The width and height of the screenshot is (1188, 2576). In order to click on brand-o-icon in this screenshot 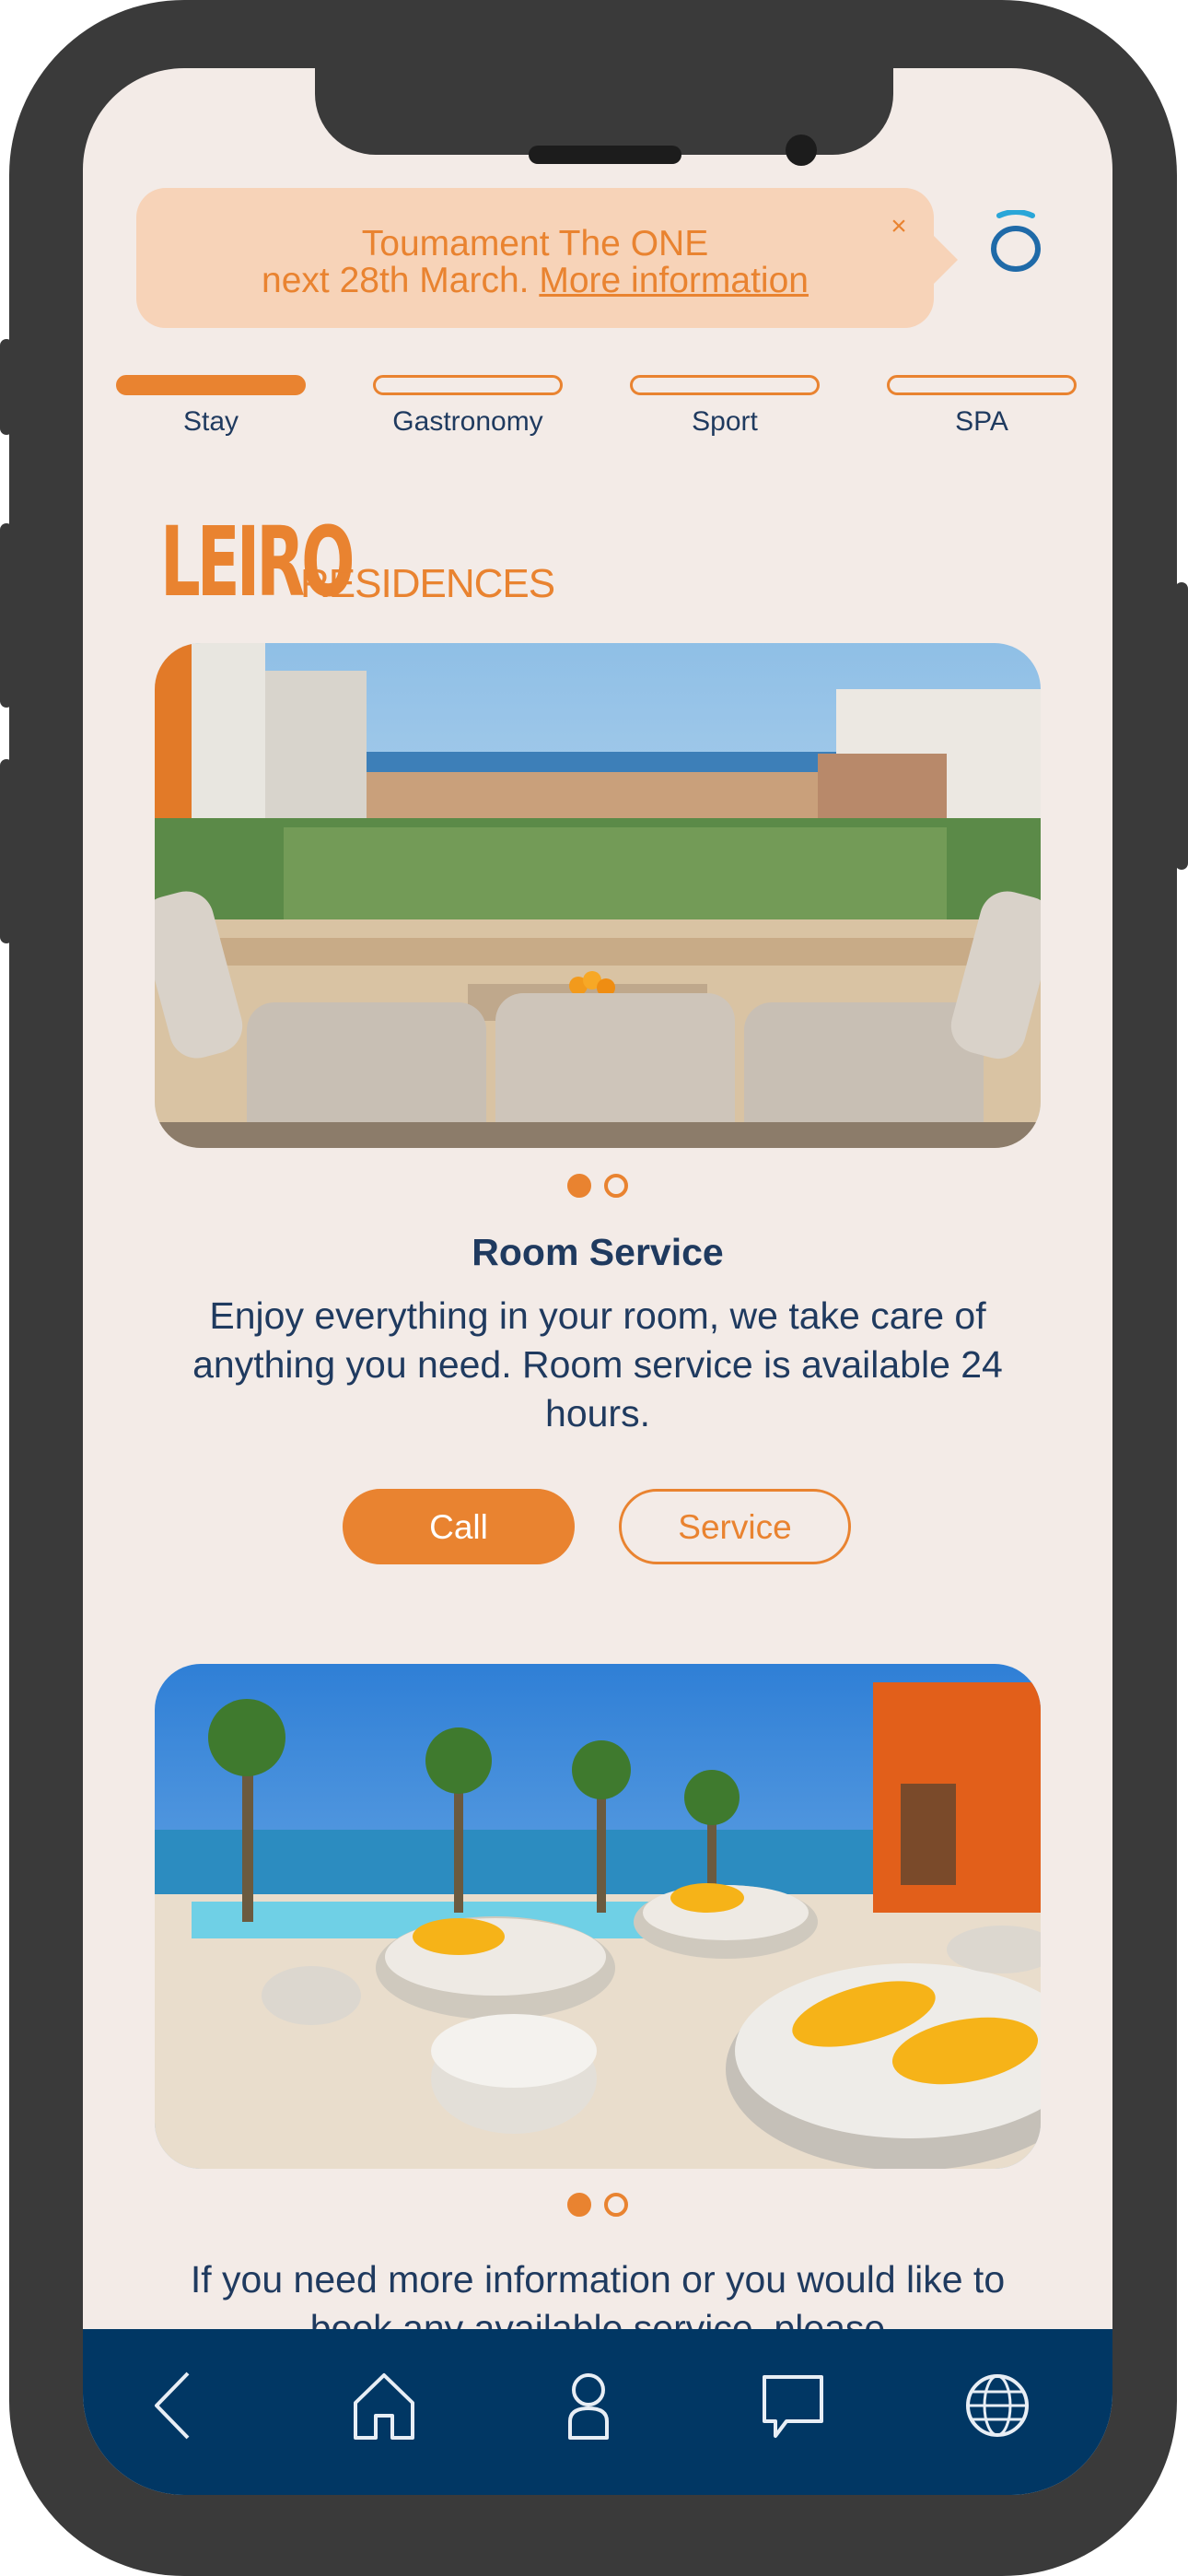, I will do `click(1016, 241)`.